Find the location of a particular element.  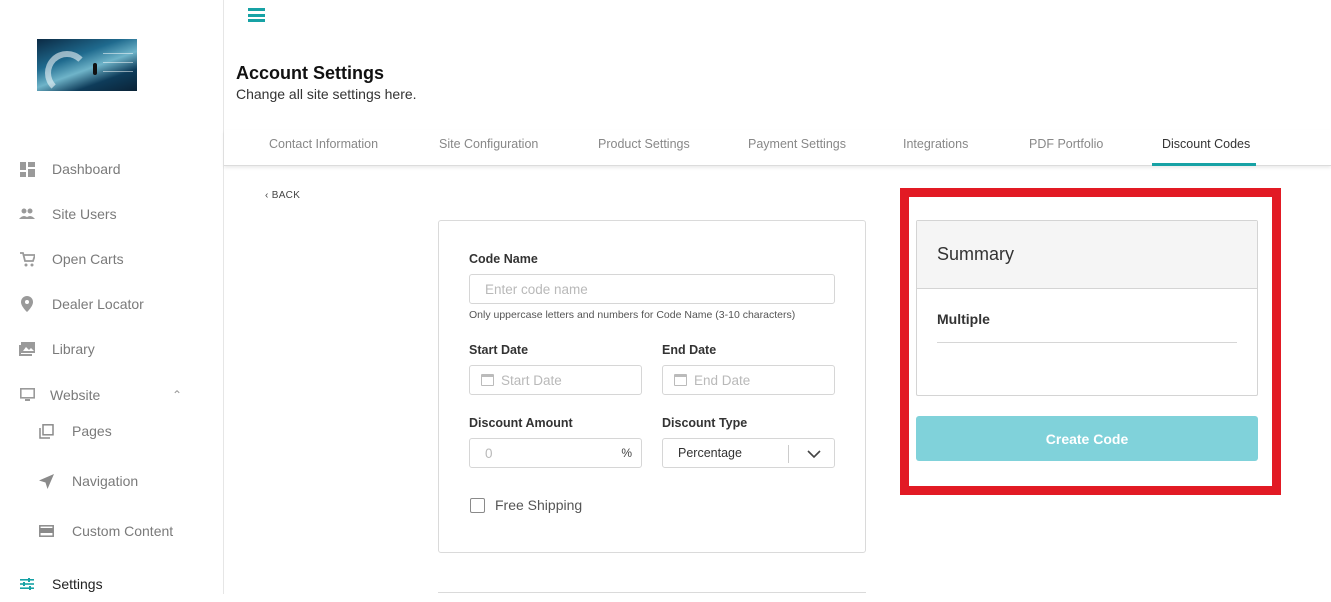

back-link: ‹ BACK is located at coordinates (282, 195).